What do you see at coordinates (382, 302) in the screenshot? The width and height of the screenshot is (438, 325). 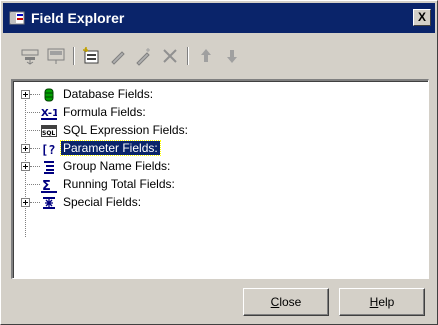 I see `help-button: Help` at bounding box center [382, 302].